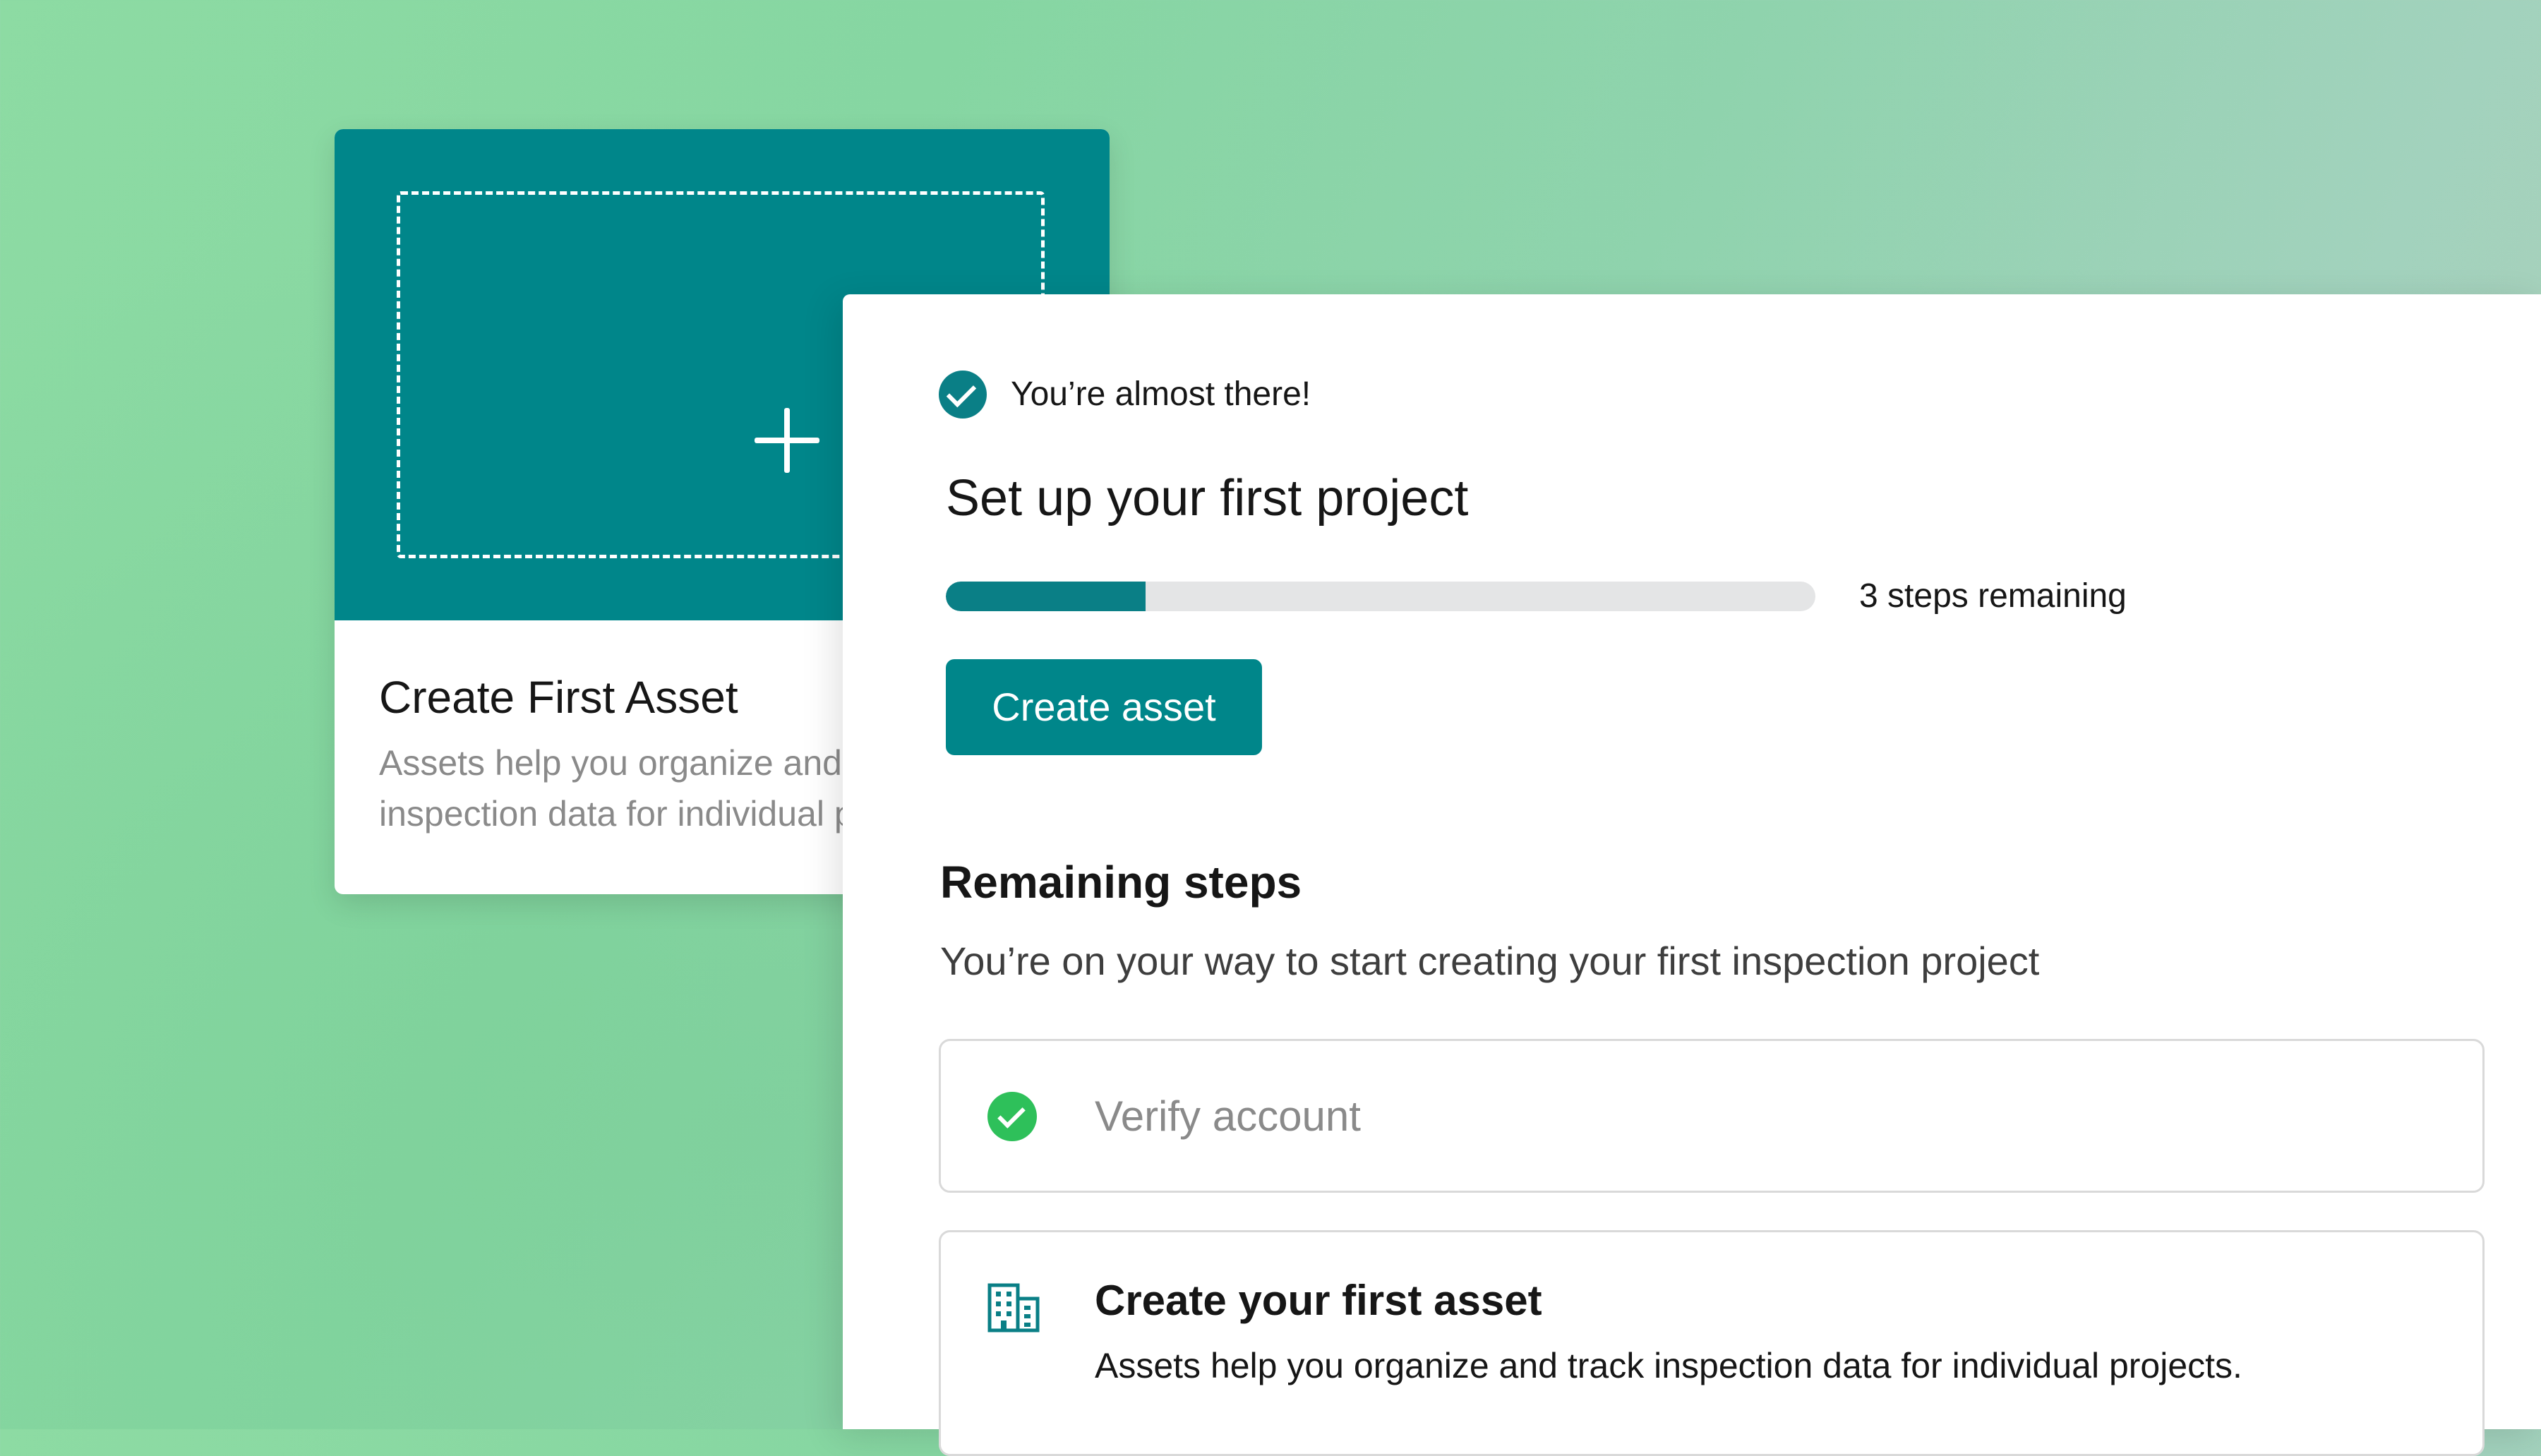 Image resolution: width=2541 pixels, height=1456 pixels. Describe the element at coordinates (1228, 1116) in the screenshot. I see `step-label: Verify account` at that location.